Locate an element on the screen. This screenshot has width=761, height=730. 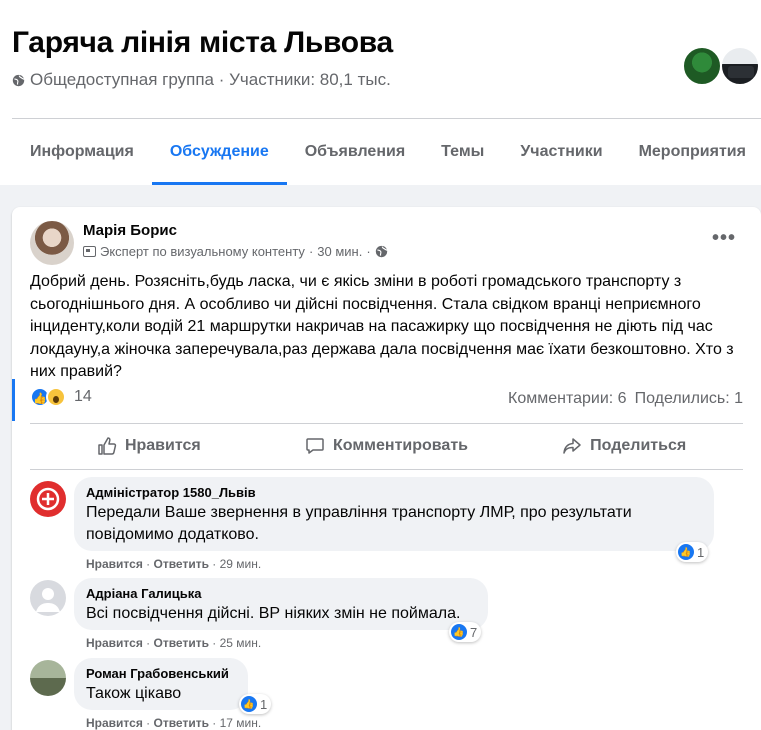
share-label: Поделиться is located at coordinates (638, 445).